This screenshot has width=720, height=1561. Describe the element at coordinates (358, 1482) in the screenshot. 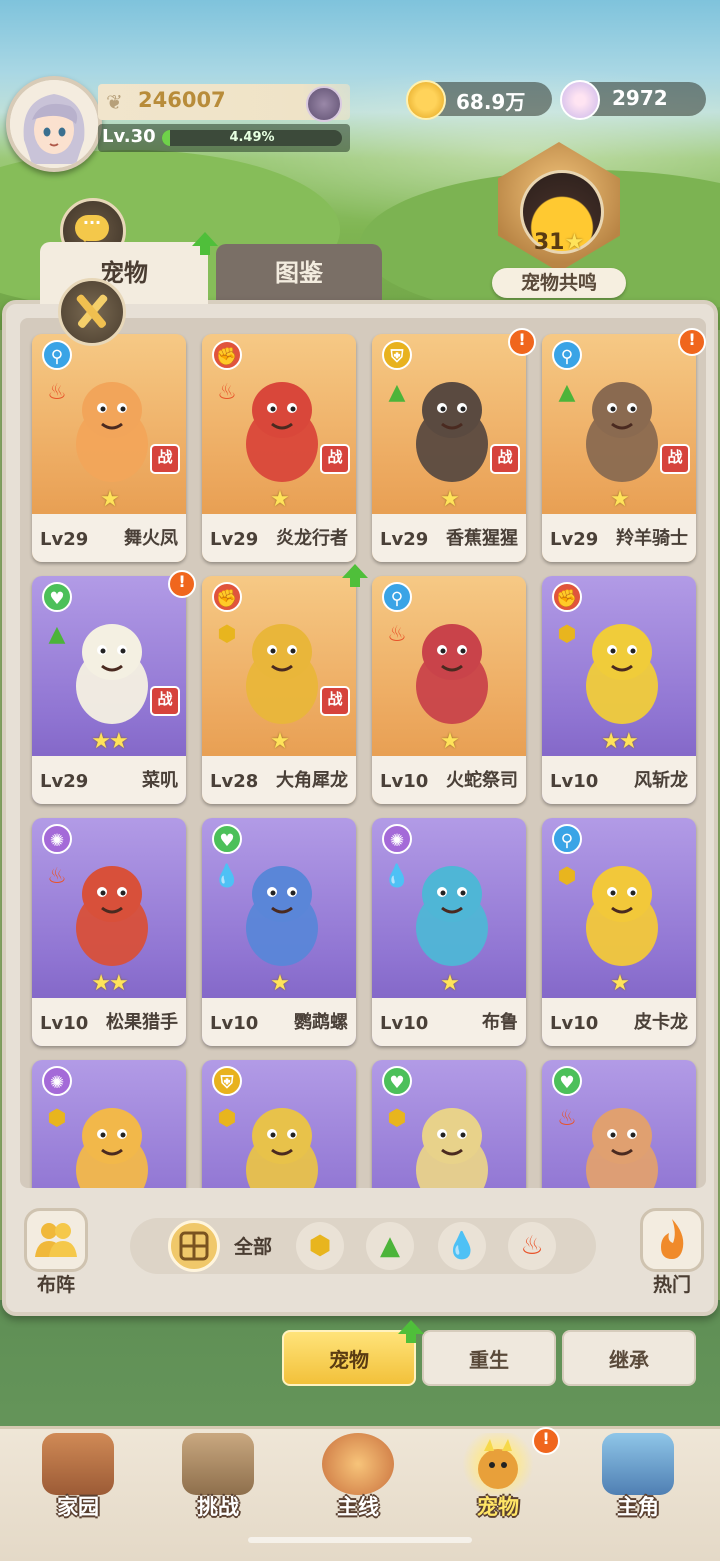

I see `nav-main-quest: 主线` at that location.